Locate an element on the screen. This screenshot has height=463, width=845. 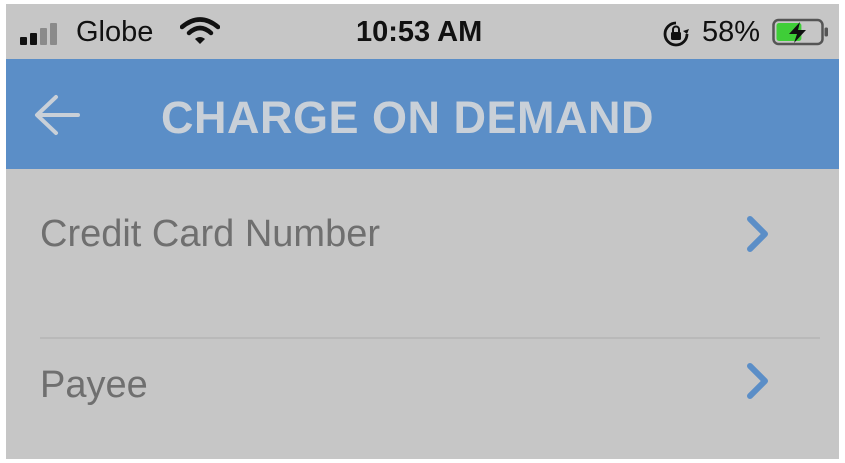
status-time: 10:53 AM is located at coordinates (419, 32).